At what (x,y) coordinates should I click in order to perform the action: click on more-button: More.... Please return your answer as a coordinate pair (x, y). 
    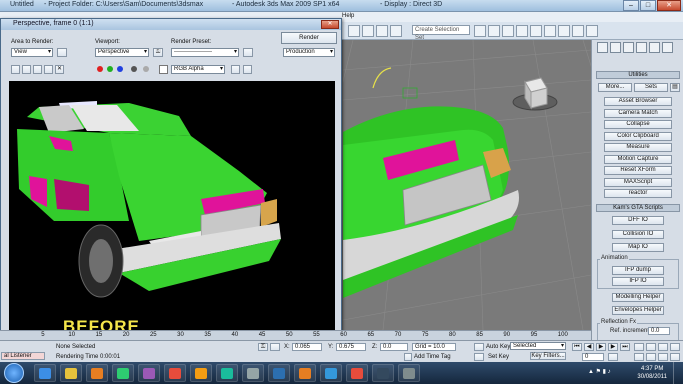
    Looking at the image, I should click on (615, 87).